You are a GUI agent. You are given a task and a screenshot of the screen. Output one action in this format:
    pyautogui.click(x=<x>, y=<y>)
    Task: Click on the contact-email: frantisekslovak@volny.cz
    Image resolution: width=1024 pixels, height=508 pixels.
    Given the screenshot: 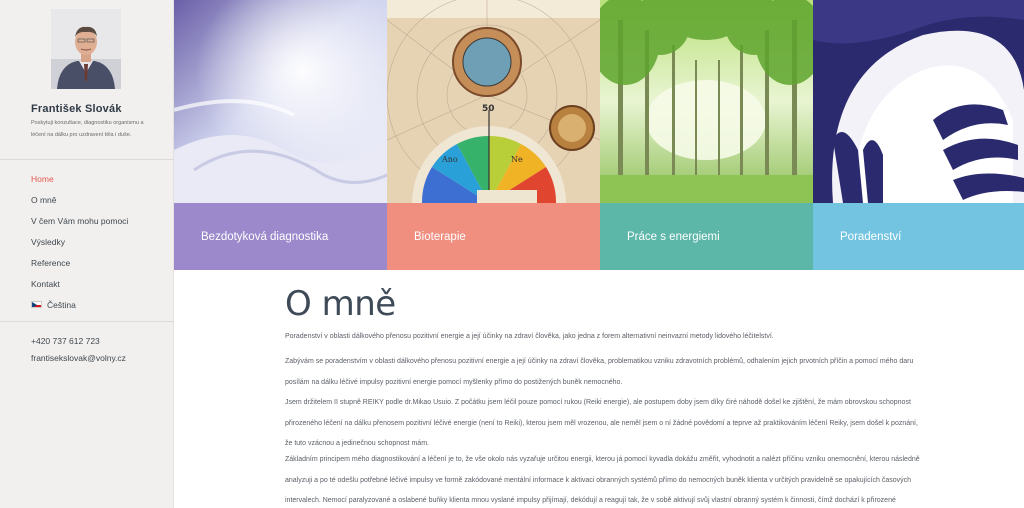 What is the action you would take?
    pyautogui.click(x=78, y=358)
    